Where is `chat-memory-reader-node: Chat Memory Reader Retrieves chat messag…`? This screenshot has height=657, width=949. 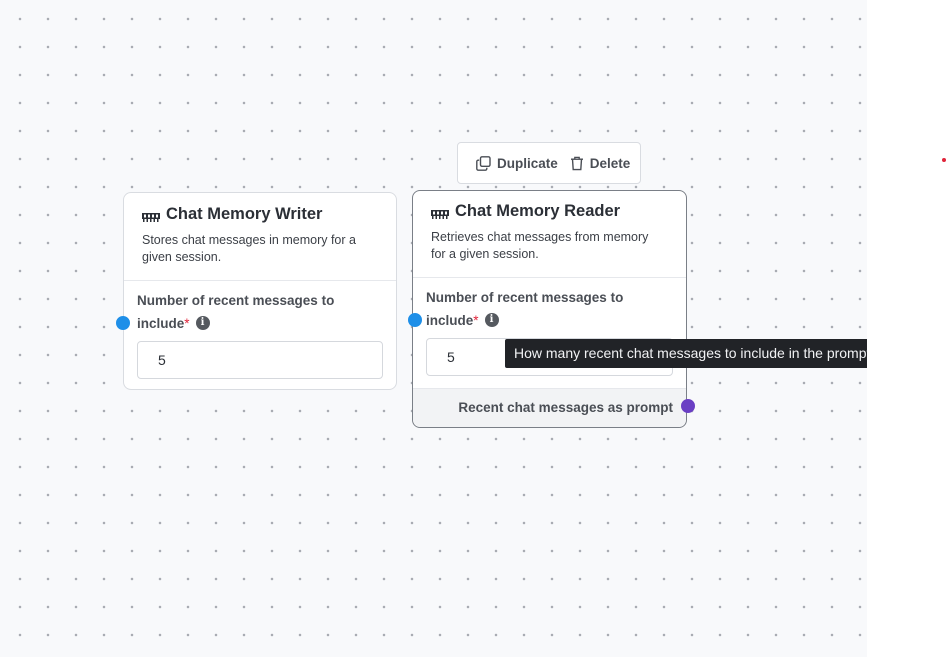
chat-memory-reader-node: Chat Memory Reader Retrieves chat messag… is located at coordinates (549, 309).